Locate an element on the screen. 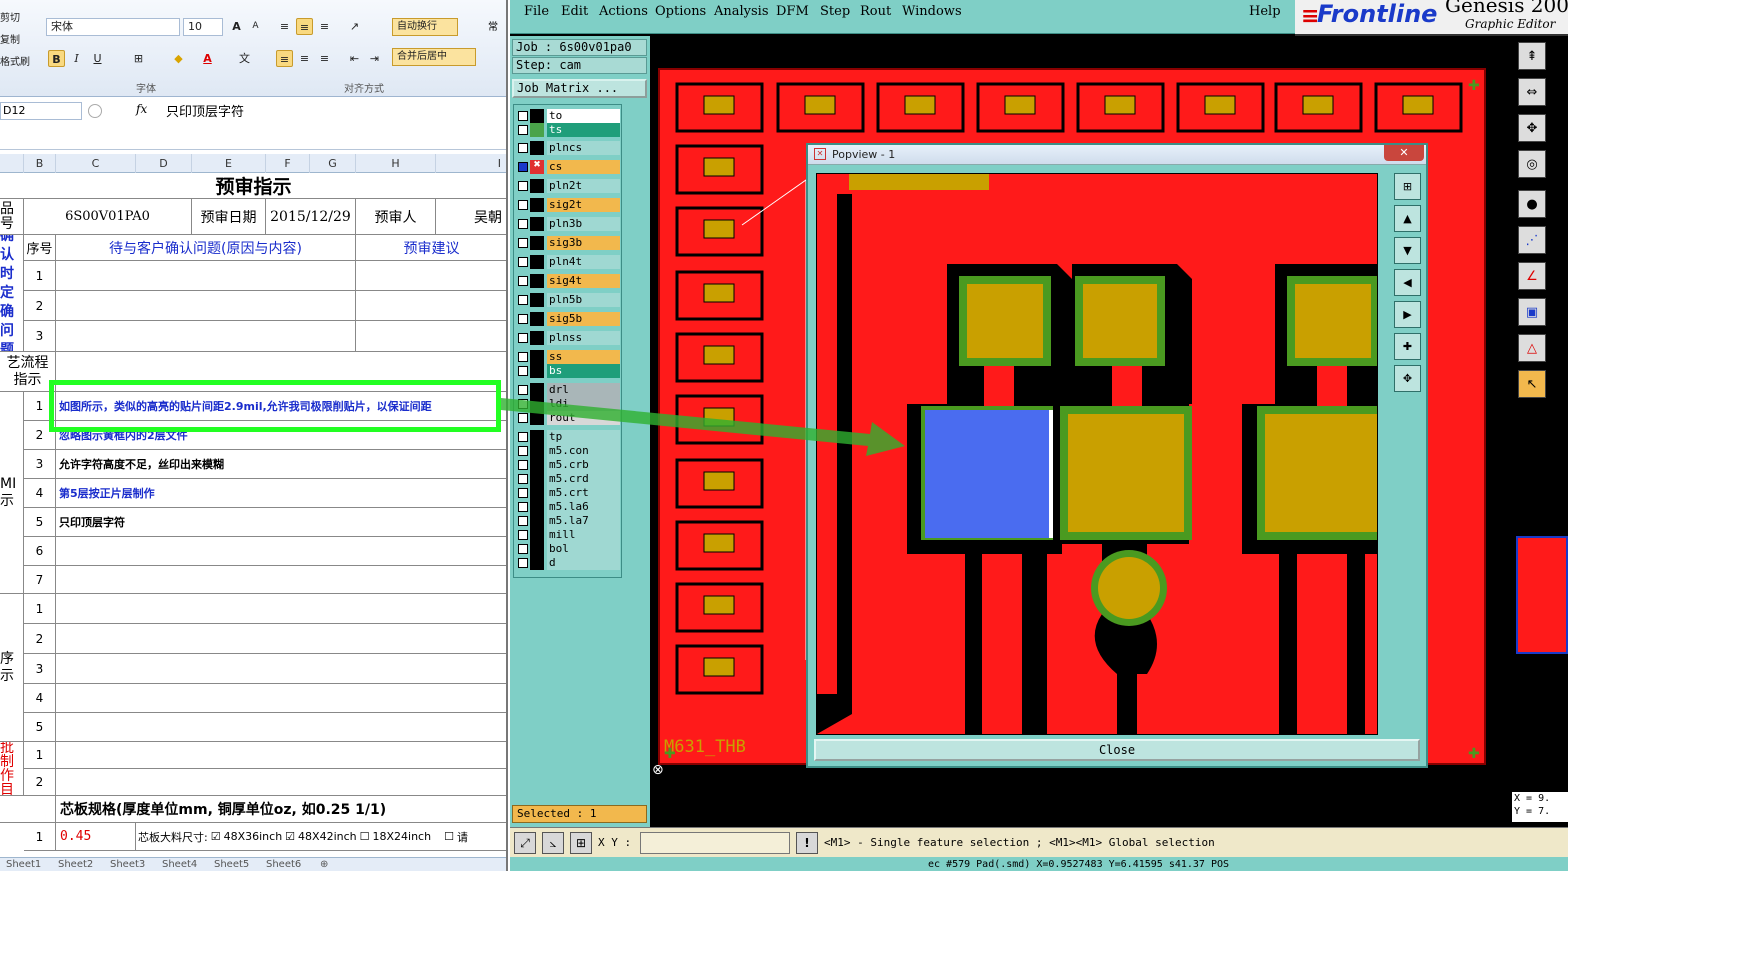 The width and height of the screenshot is (1749, 971). layer-row: bs is located at coordinates (568, 371).